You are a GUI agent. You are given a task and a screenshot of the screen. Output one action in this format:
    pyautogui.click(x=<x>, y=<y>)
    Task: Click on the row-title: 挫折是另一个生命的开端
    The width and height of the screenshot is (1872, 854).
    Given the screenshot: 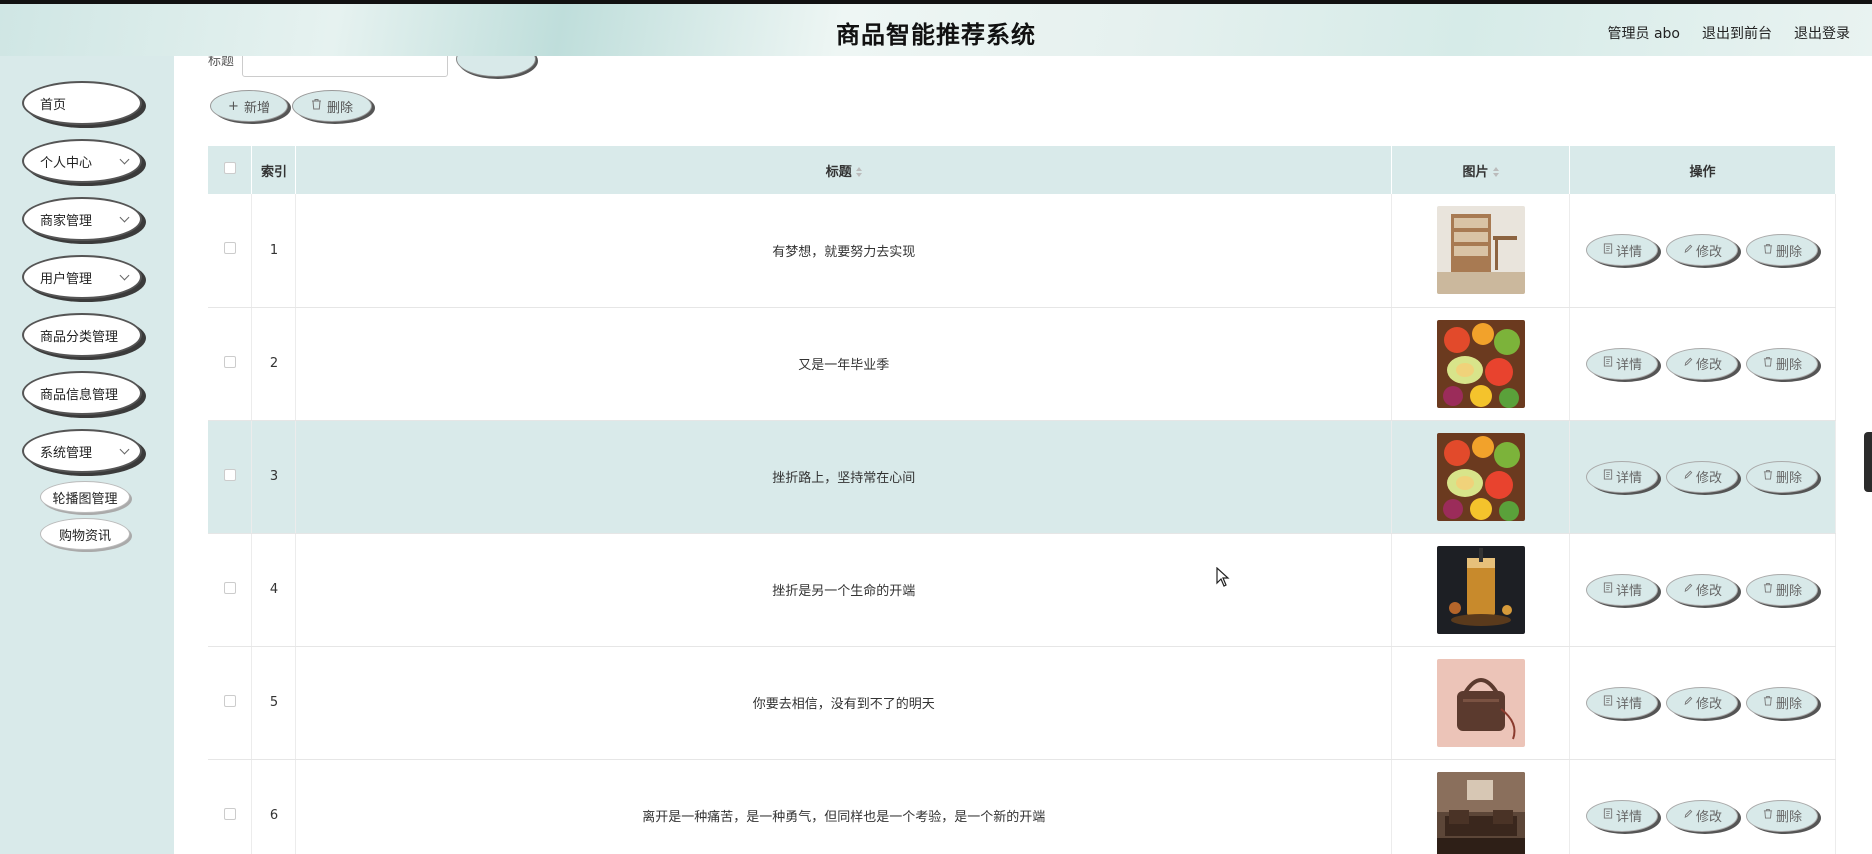 What is the action you would take?
    pyautogui.click(x=844, y=591)
    